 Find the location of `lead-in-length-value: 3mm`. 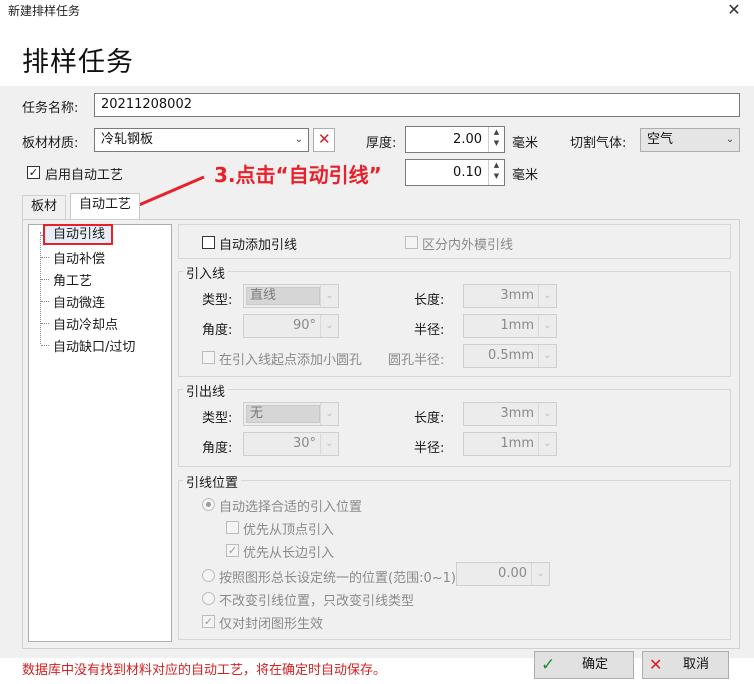

lead-in-length-value: 3mm is located at coordinates (517, 295).